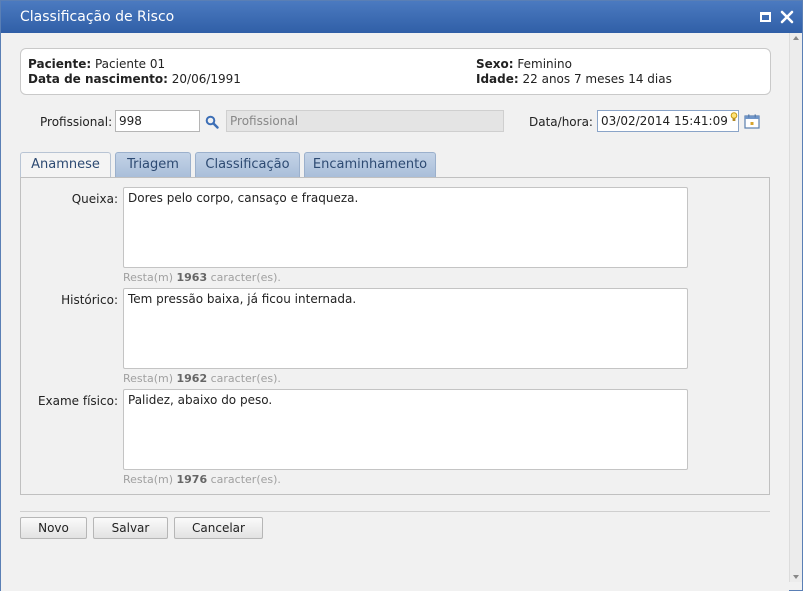 The image size is (804, 592). Describe the element at coordinates (370, 164) in the screenshot. I see `tab-encaminhamento: Encaminhamento` at that location.